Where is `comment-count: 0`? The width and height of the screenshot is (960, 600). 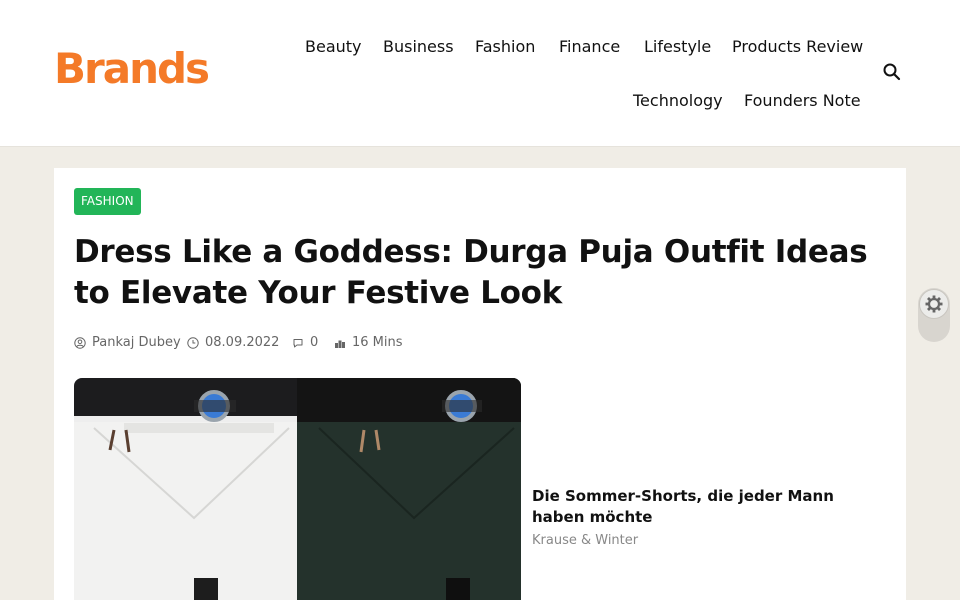
comment-count: 0 is located at coordinates (314, 343).